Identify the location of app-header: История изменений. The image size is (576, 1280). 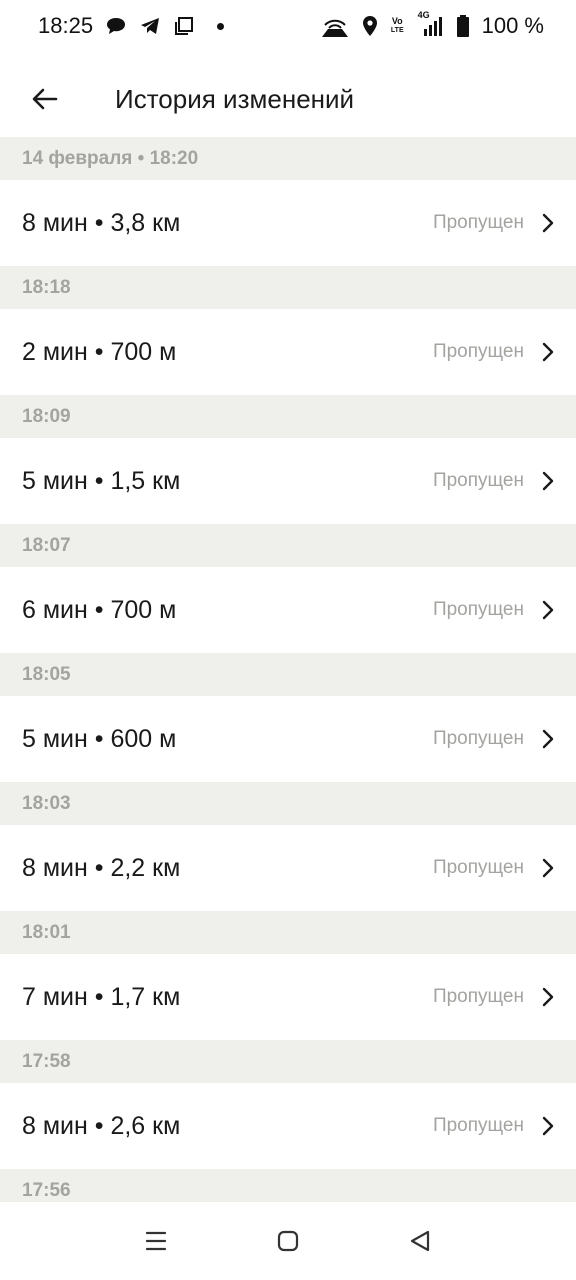
(288, 99).